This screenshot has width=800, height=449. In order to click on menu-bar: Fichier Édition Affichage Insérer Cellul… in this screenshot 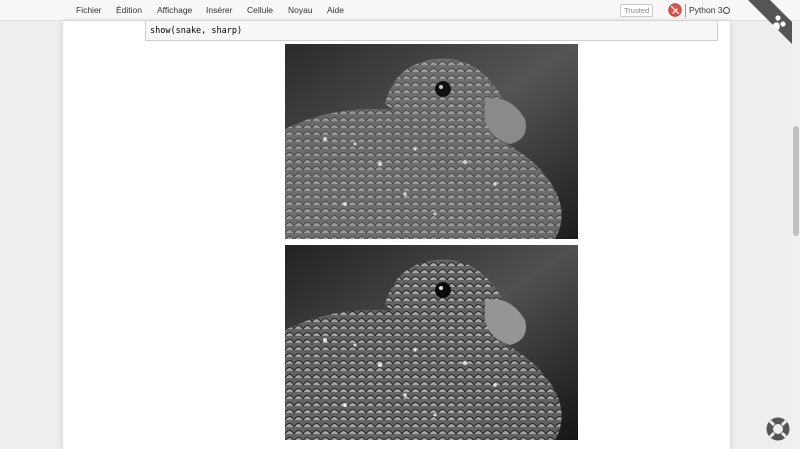, I will do `click(400, 10)`.